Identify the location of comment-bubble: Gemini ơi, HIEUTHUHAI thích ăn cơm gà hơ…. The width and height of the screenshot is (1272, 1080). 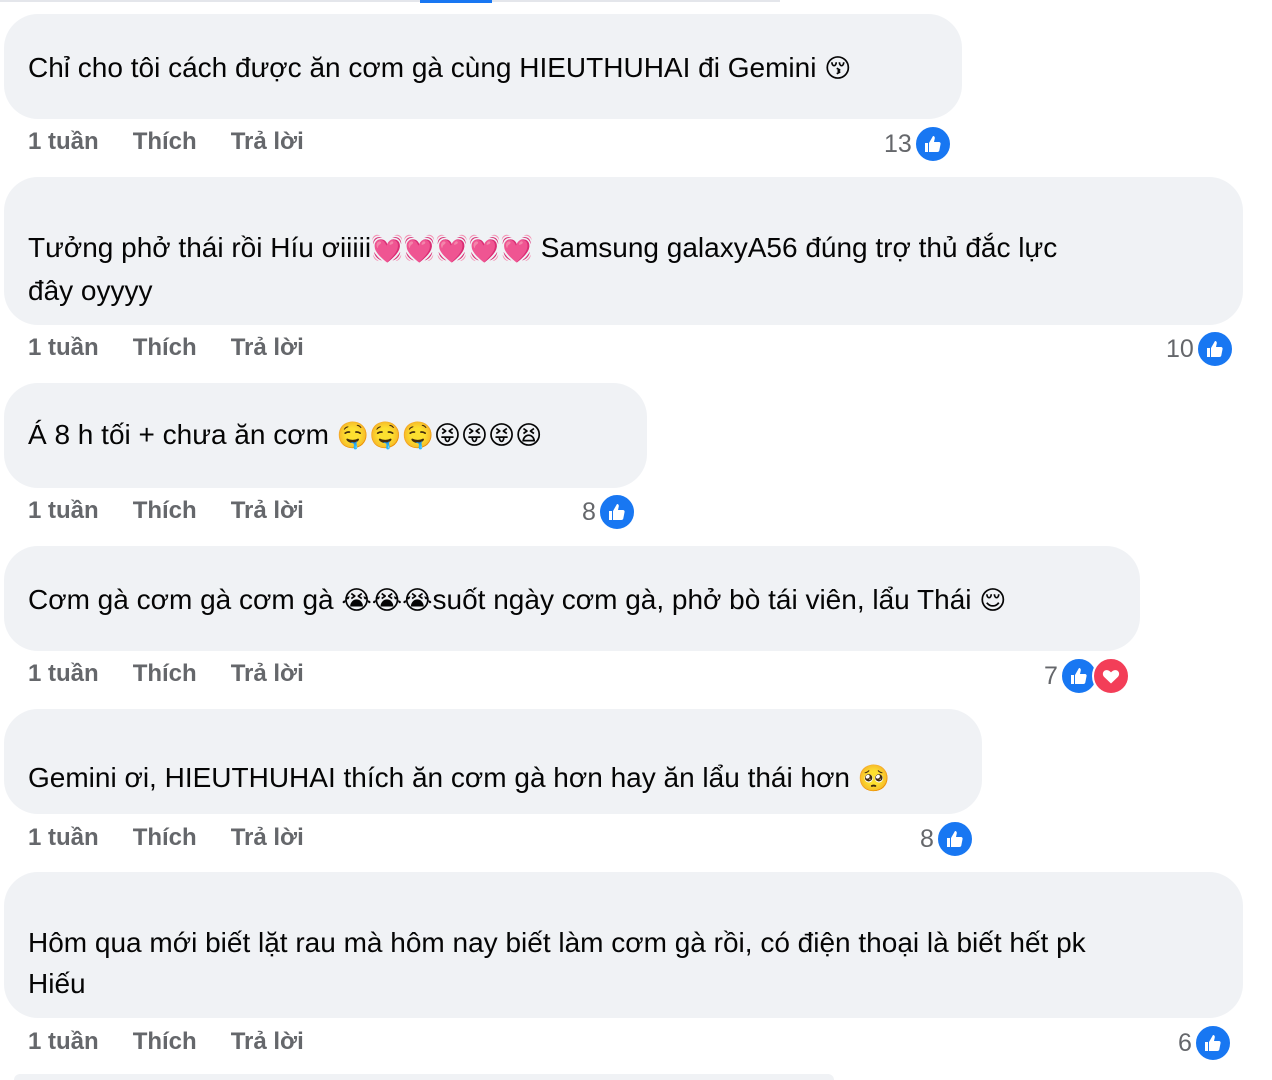
(493, 761).